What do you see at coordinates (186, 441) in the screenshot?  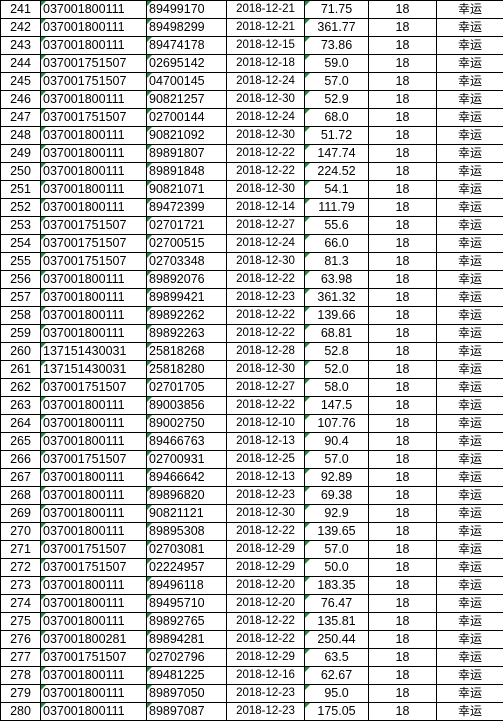 I see `number-cell: 89466763` at bounding box center [186, 441].